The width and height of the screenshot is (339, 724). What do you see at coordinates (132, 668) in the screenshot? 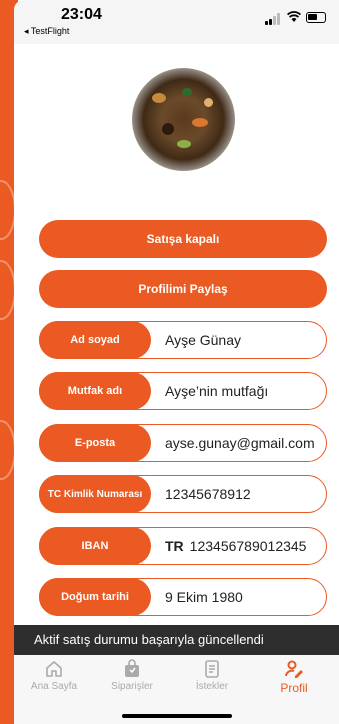
I see `bag-icon` at bounding box center [132, 668].